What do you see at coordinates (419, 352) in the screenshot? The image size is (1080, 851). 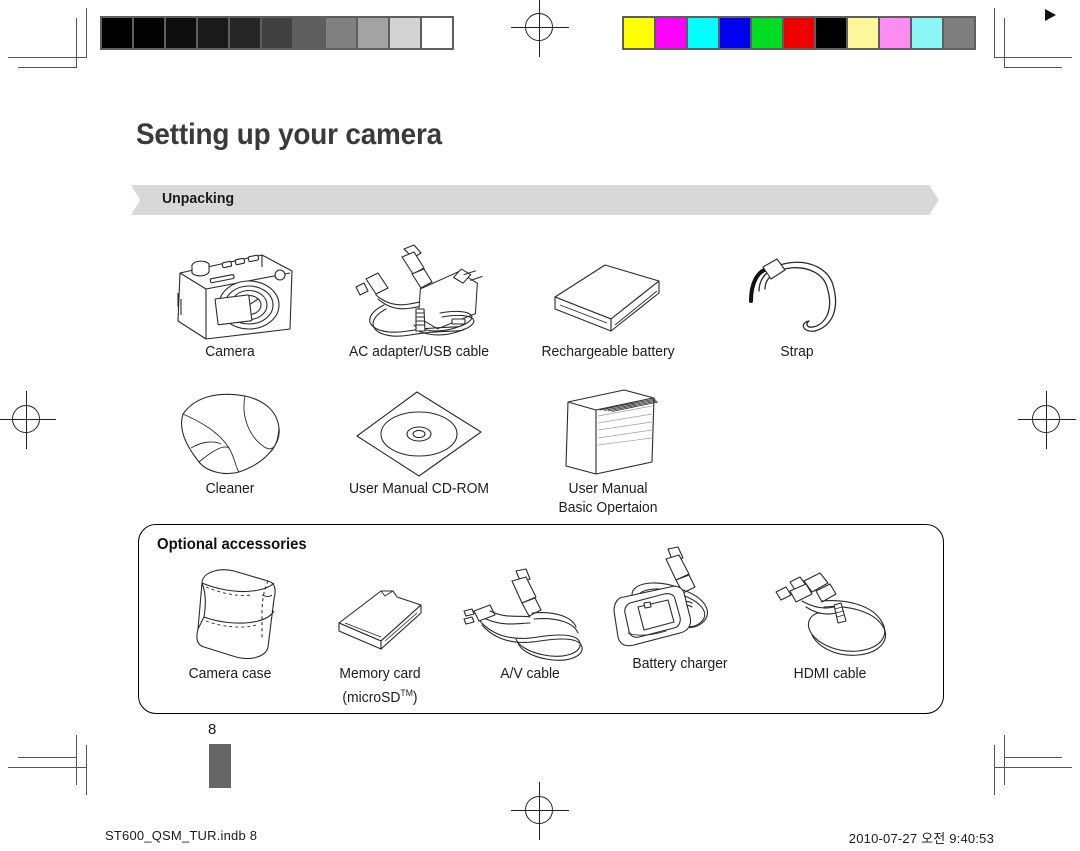 I see `list-item-label: AC adapter/USB cable` at bounding box center [419, 352].